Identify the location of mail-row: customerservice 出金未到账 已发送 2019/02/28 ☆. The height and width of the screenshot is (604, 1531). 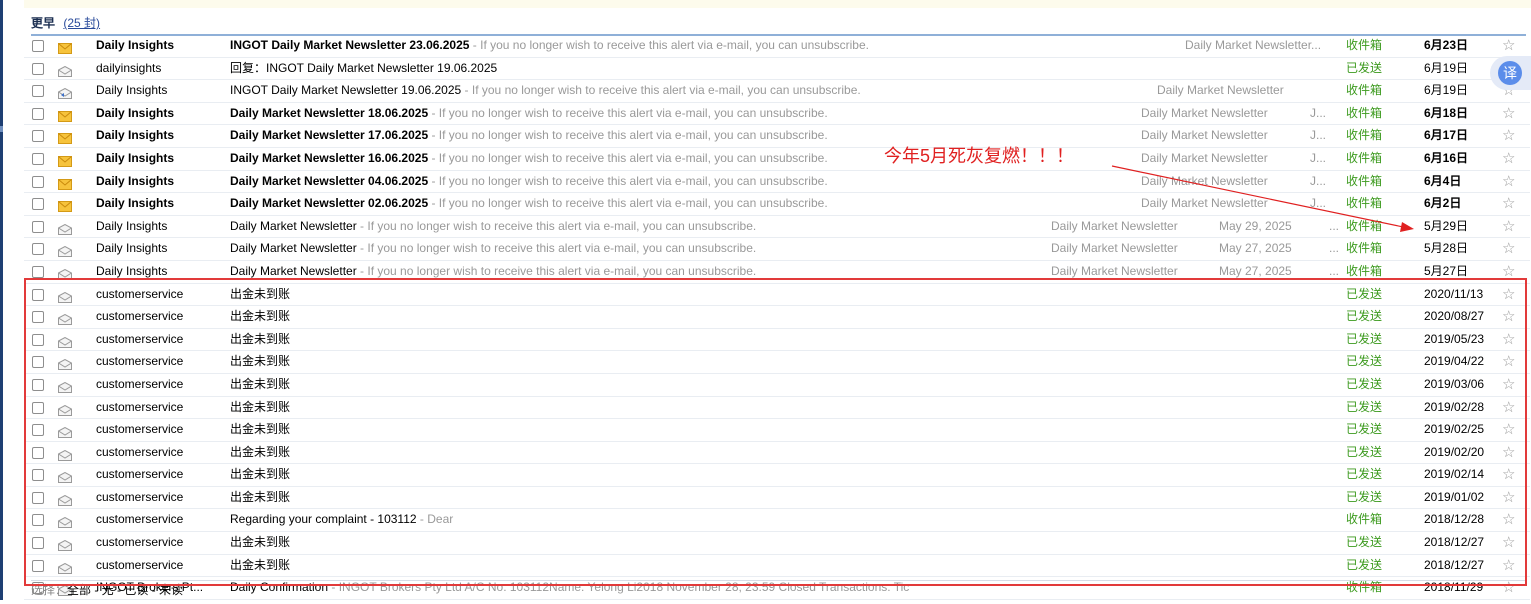
(777, 408).